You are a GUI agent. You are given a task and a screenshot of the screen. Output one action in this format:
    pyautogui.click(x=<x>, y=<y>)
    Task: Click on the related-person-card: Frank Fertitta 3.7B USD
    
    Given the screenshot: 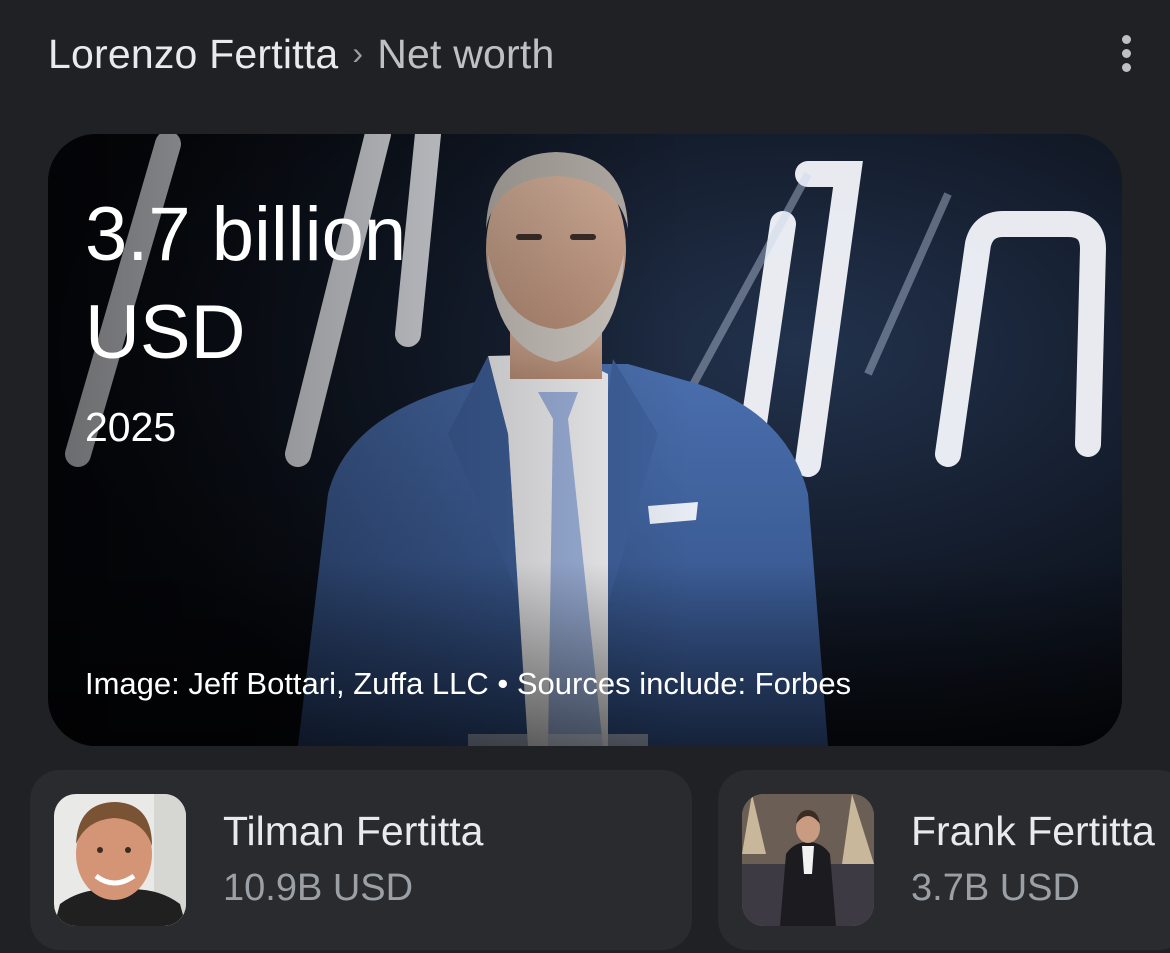 What is the action you would take?
    pyautogui.click(x=944, y=860)
    